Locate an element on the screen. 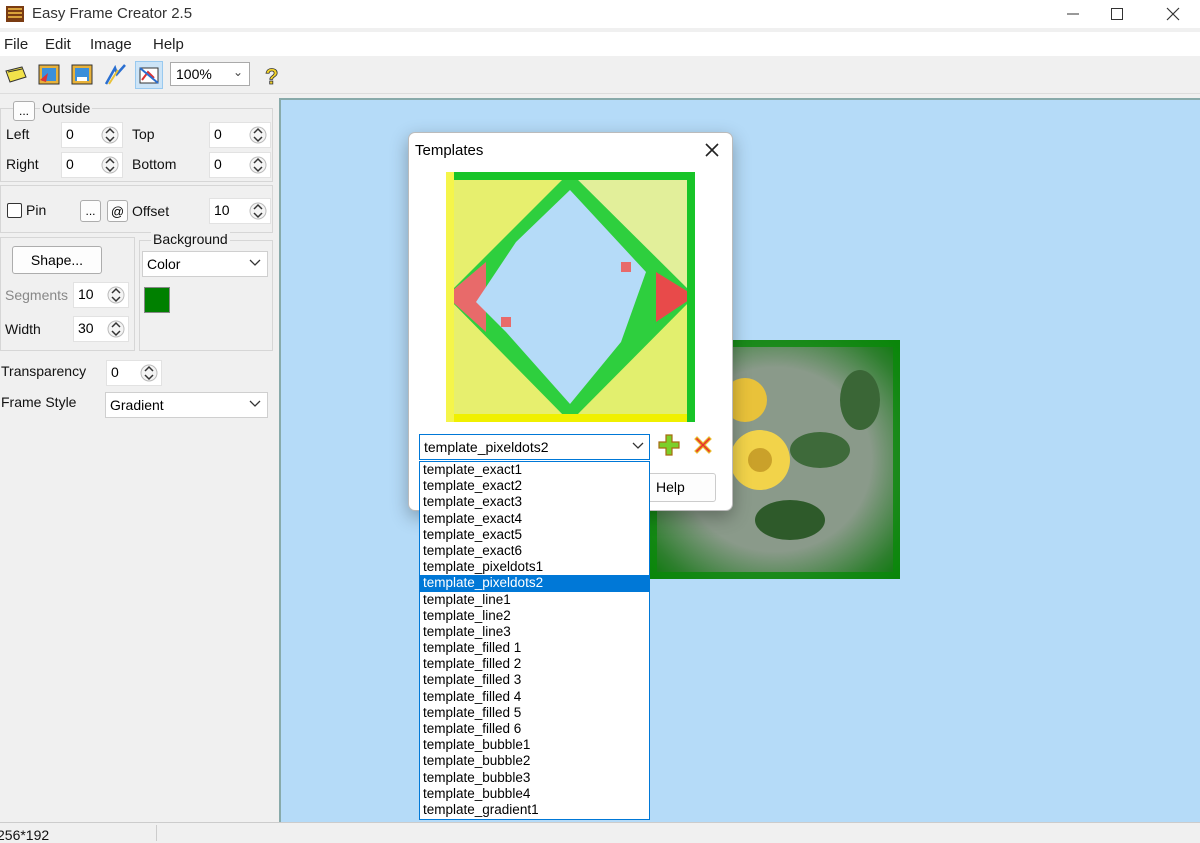 This screenshot has width=1200, height=843. background-group-label: Background is located at coordinates (190, 239).